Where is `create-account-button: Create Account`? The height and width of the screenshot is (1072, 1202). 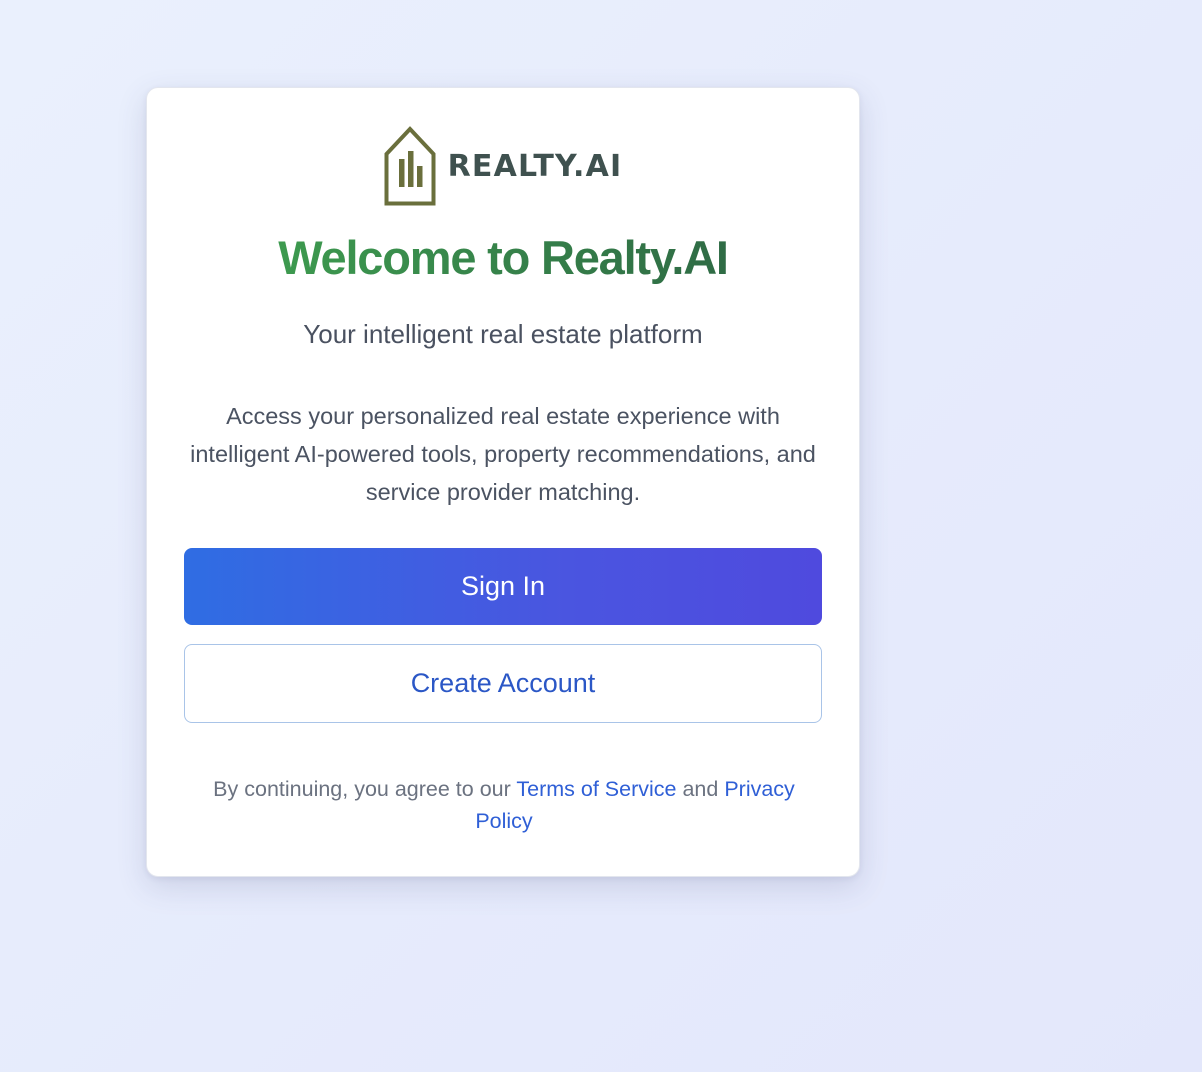
create-account-button: Create Account is located at coordinates (503, 683).